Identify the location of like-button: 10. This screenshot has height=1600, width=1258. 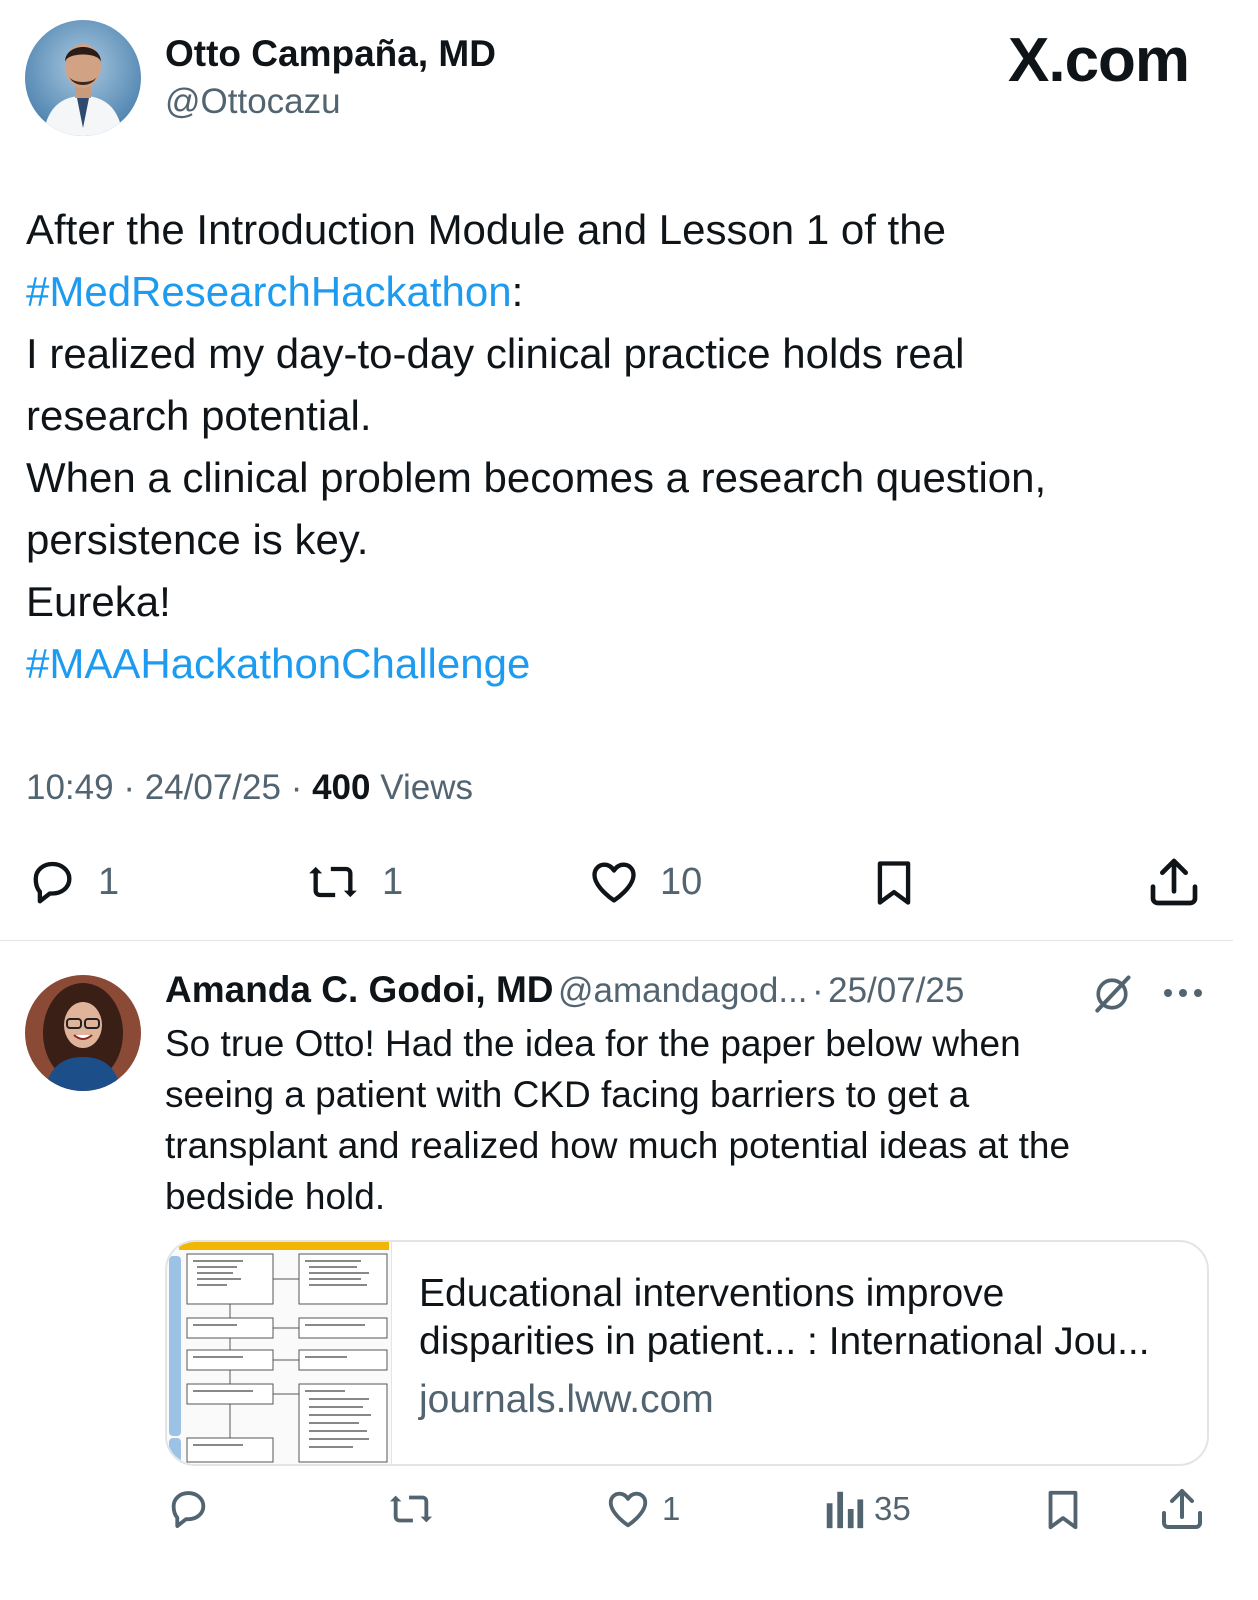
(644, 882).